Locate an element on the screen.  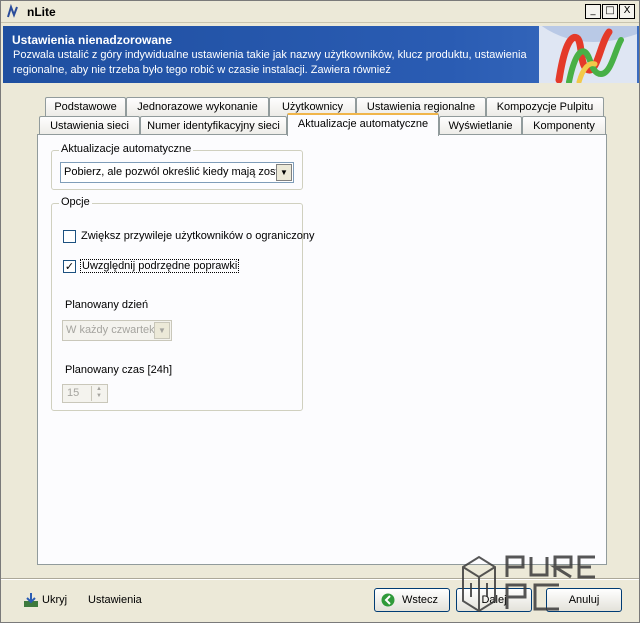
nlite-app-icon is located at coordinates (12, 11).